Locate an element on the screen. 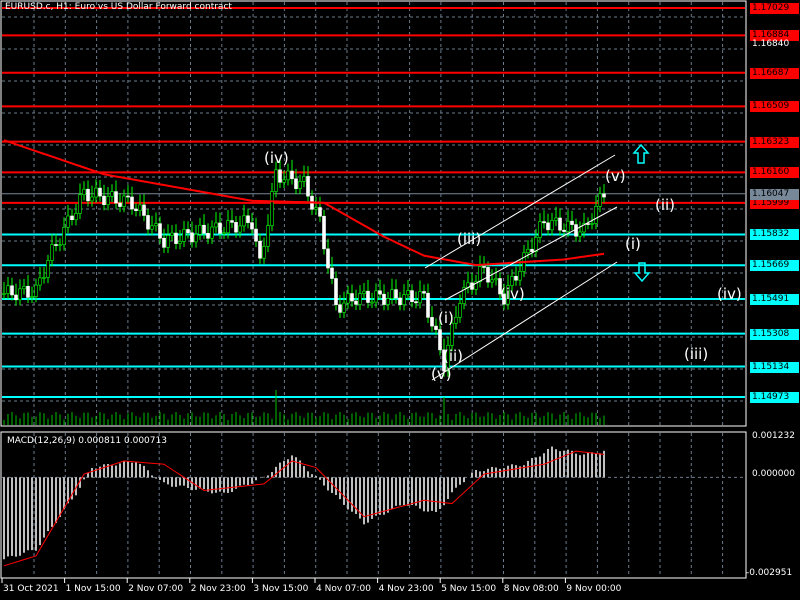 The image size is (800, 600). time-axis-label: 3 Nov 15:00 is located at coordinates (281, 589).